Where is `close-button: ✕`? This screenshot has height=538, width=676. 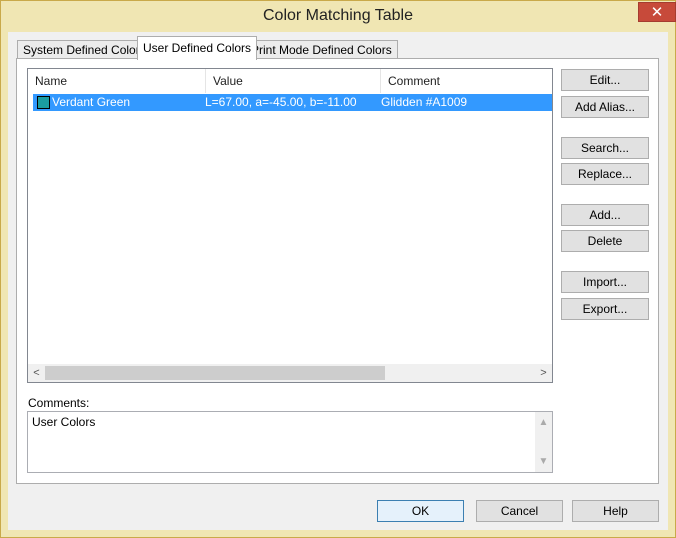
close-button: ✕ is located at coordinates (657, 12).